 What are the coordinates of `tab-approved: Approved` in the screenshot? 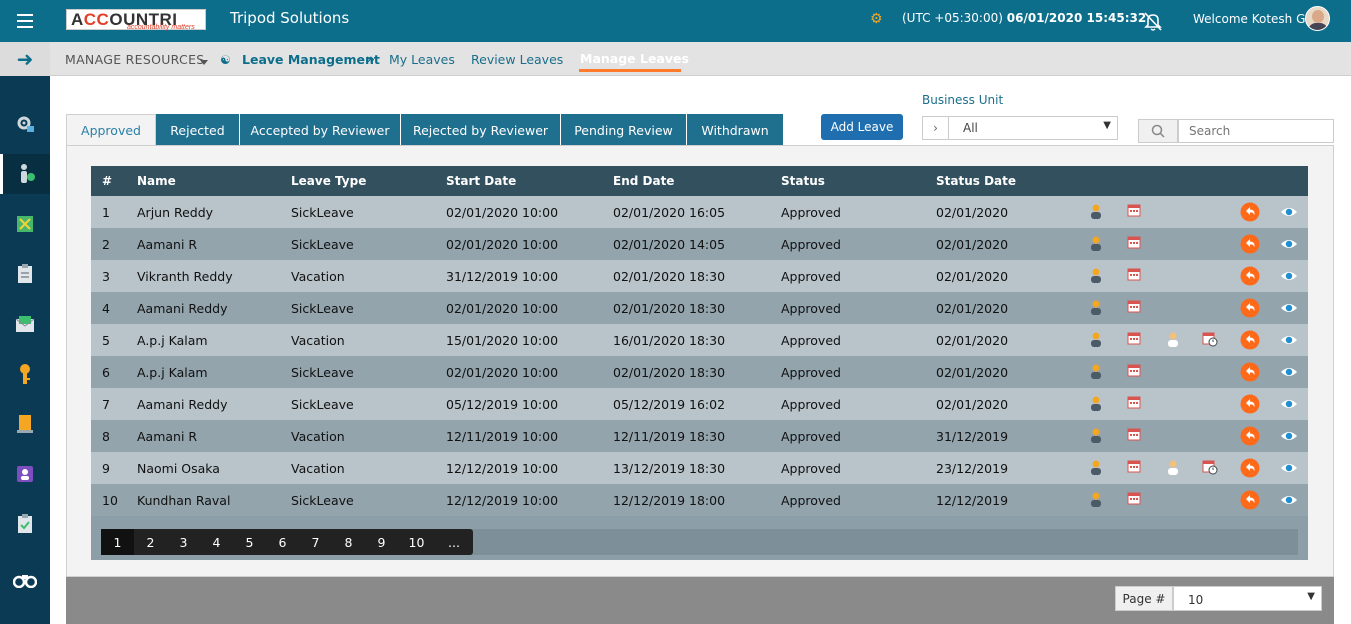 It's located at (111, 130).